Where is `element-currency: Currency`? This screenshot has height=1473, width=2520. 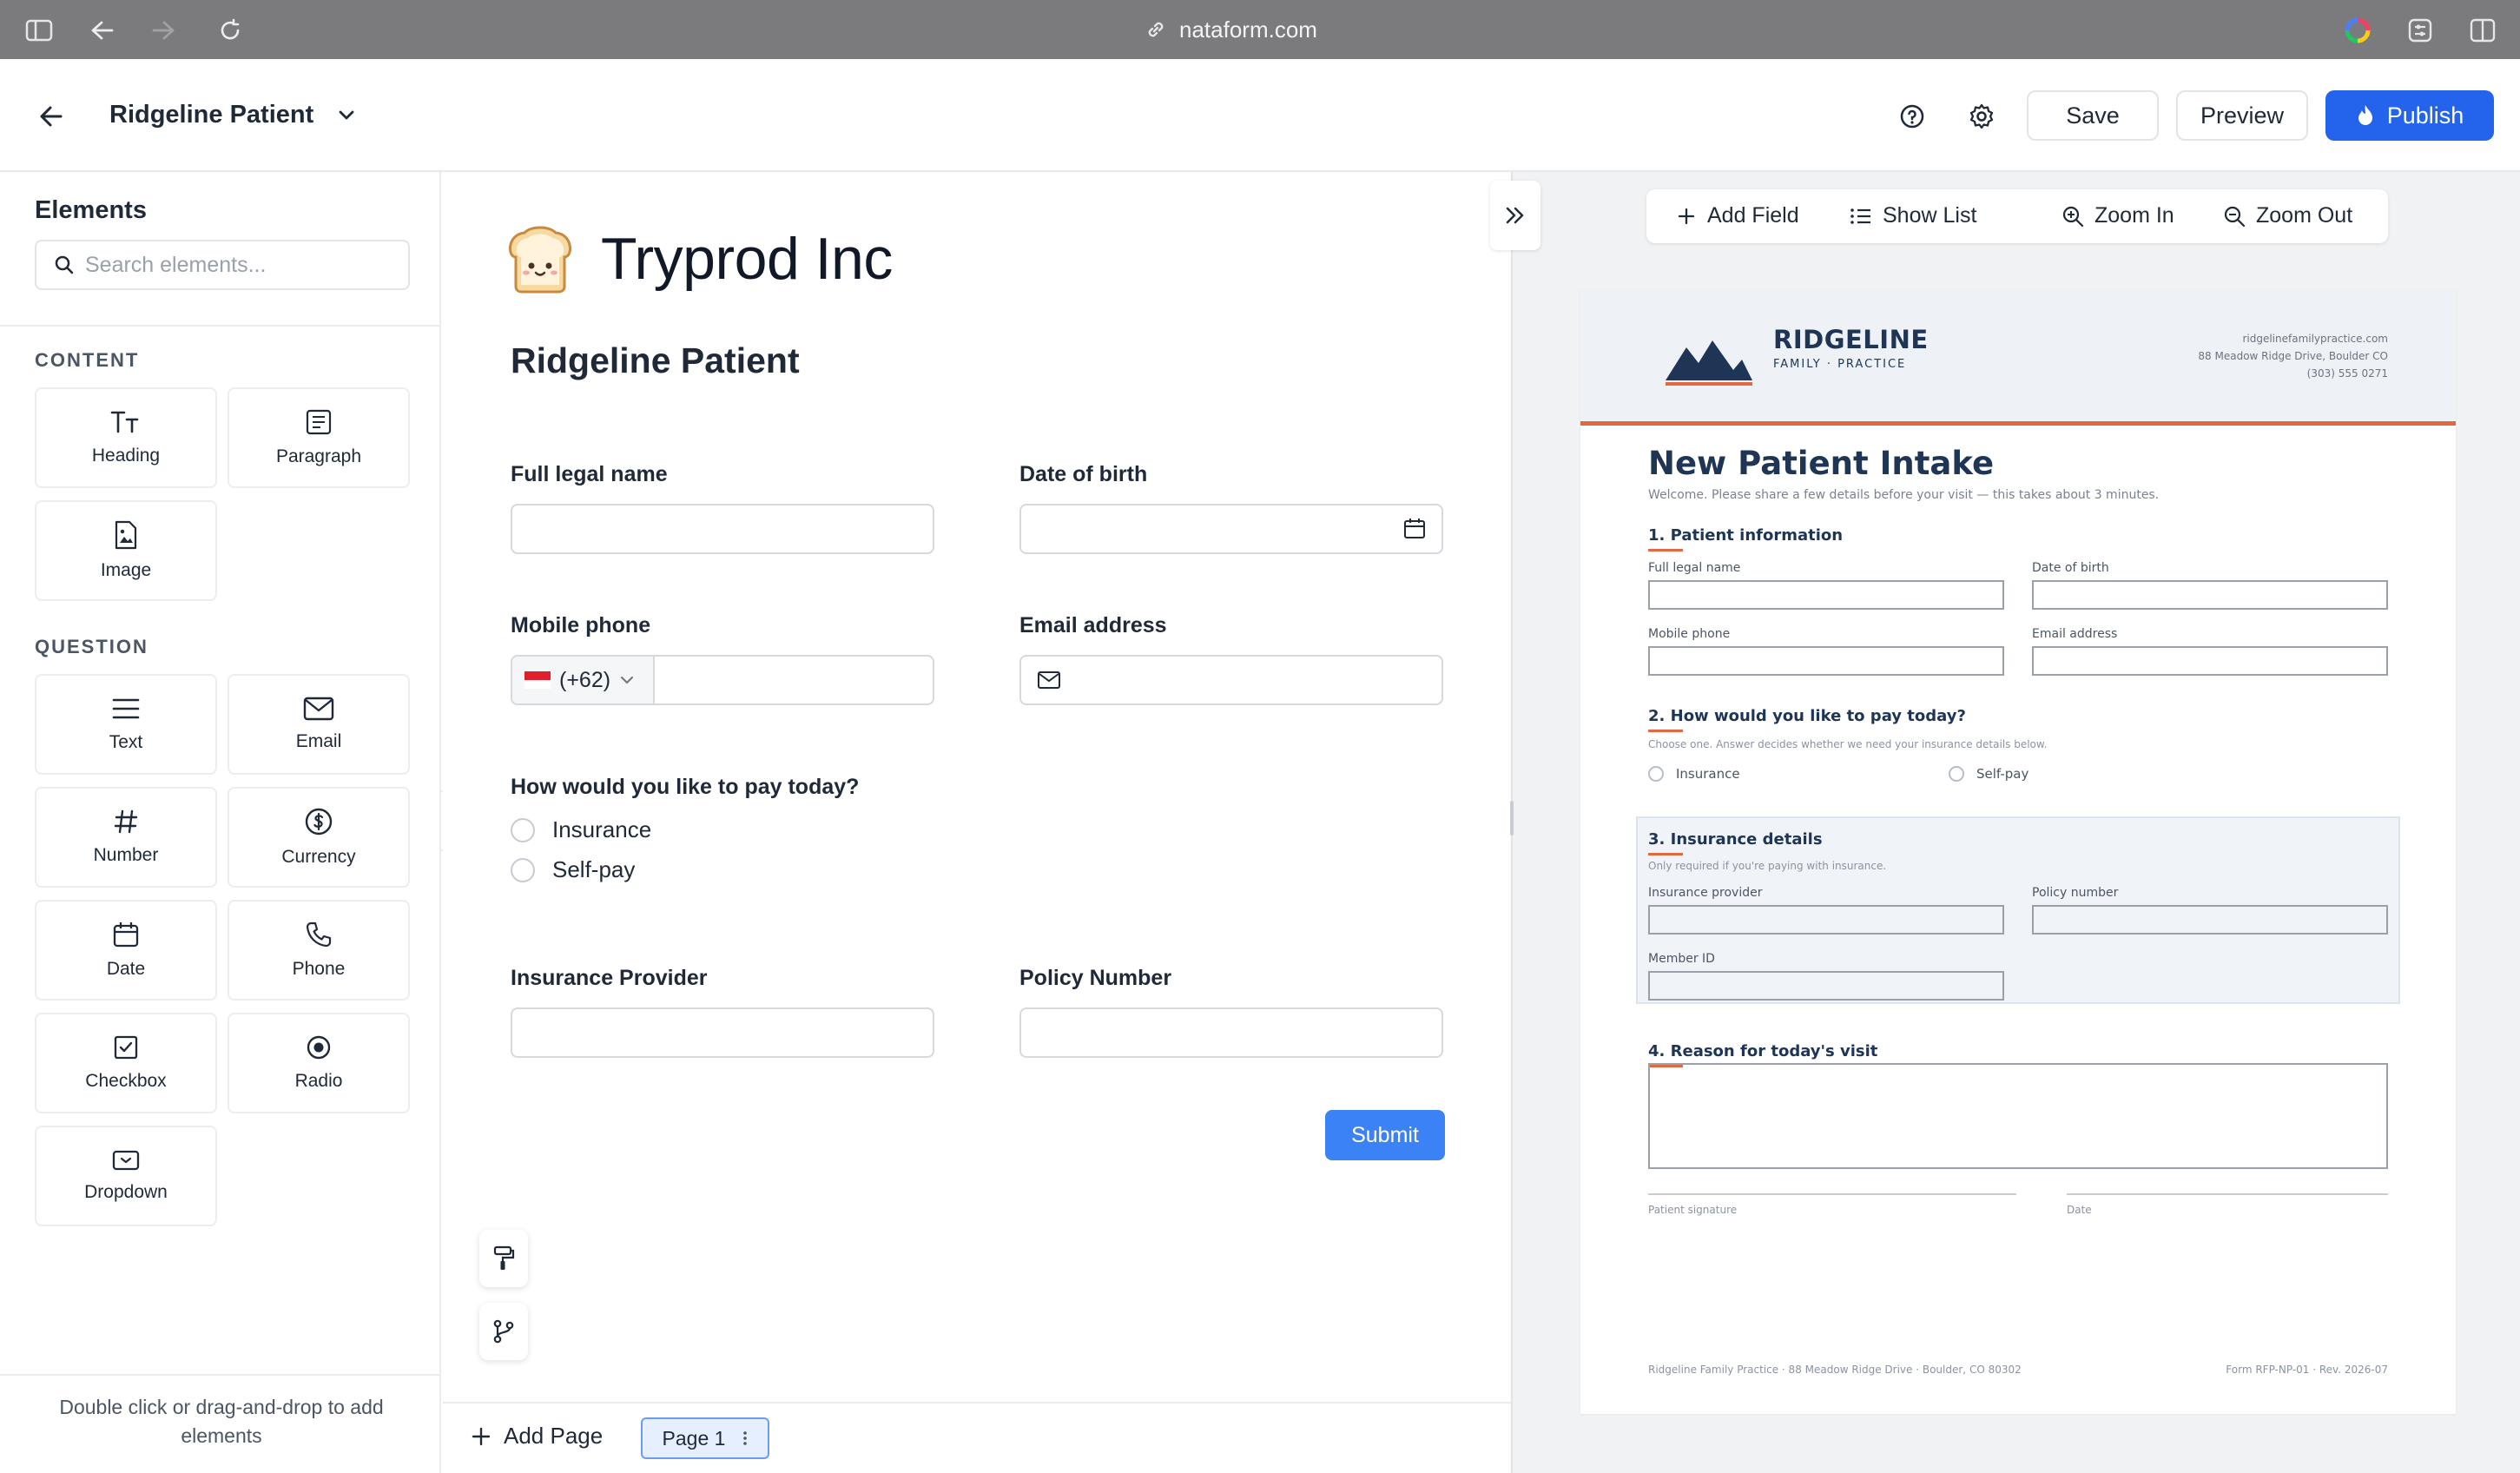
element-currency: Currency is located at coordinates (319, 837).